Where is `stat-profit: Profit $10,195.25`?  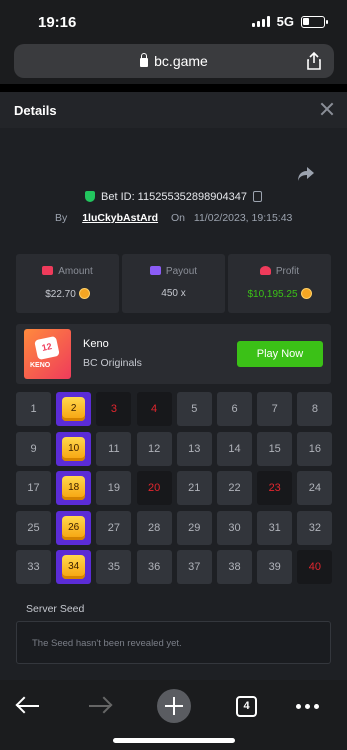 stat-profit: Profit $10,195.25 is located at coordinates (279, 283).